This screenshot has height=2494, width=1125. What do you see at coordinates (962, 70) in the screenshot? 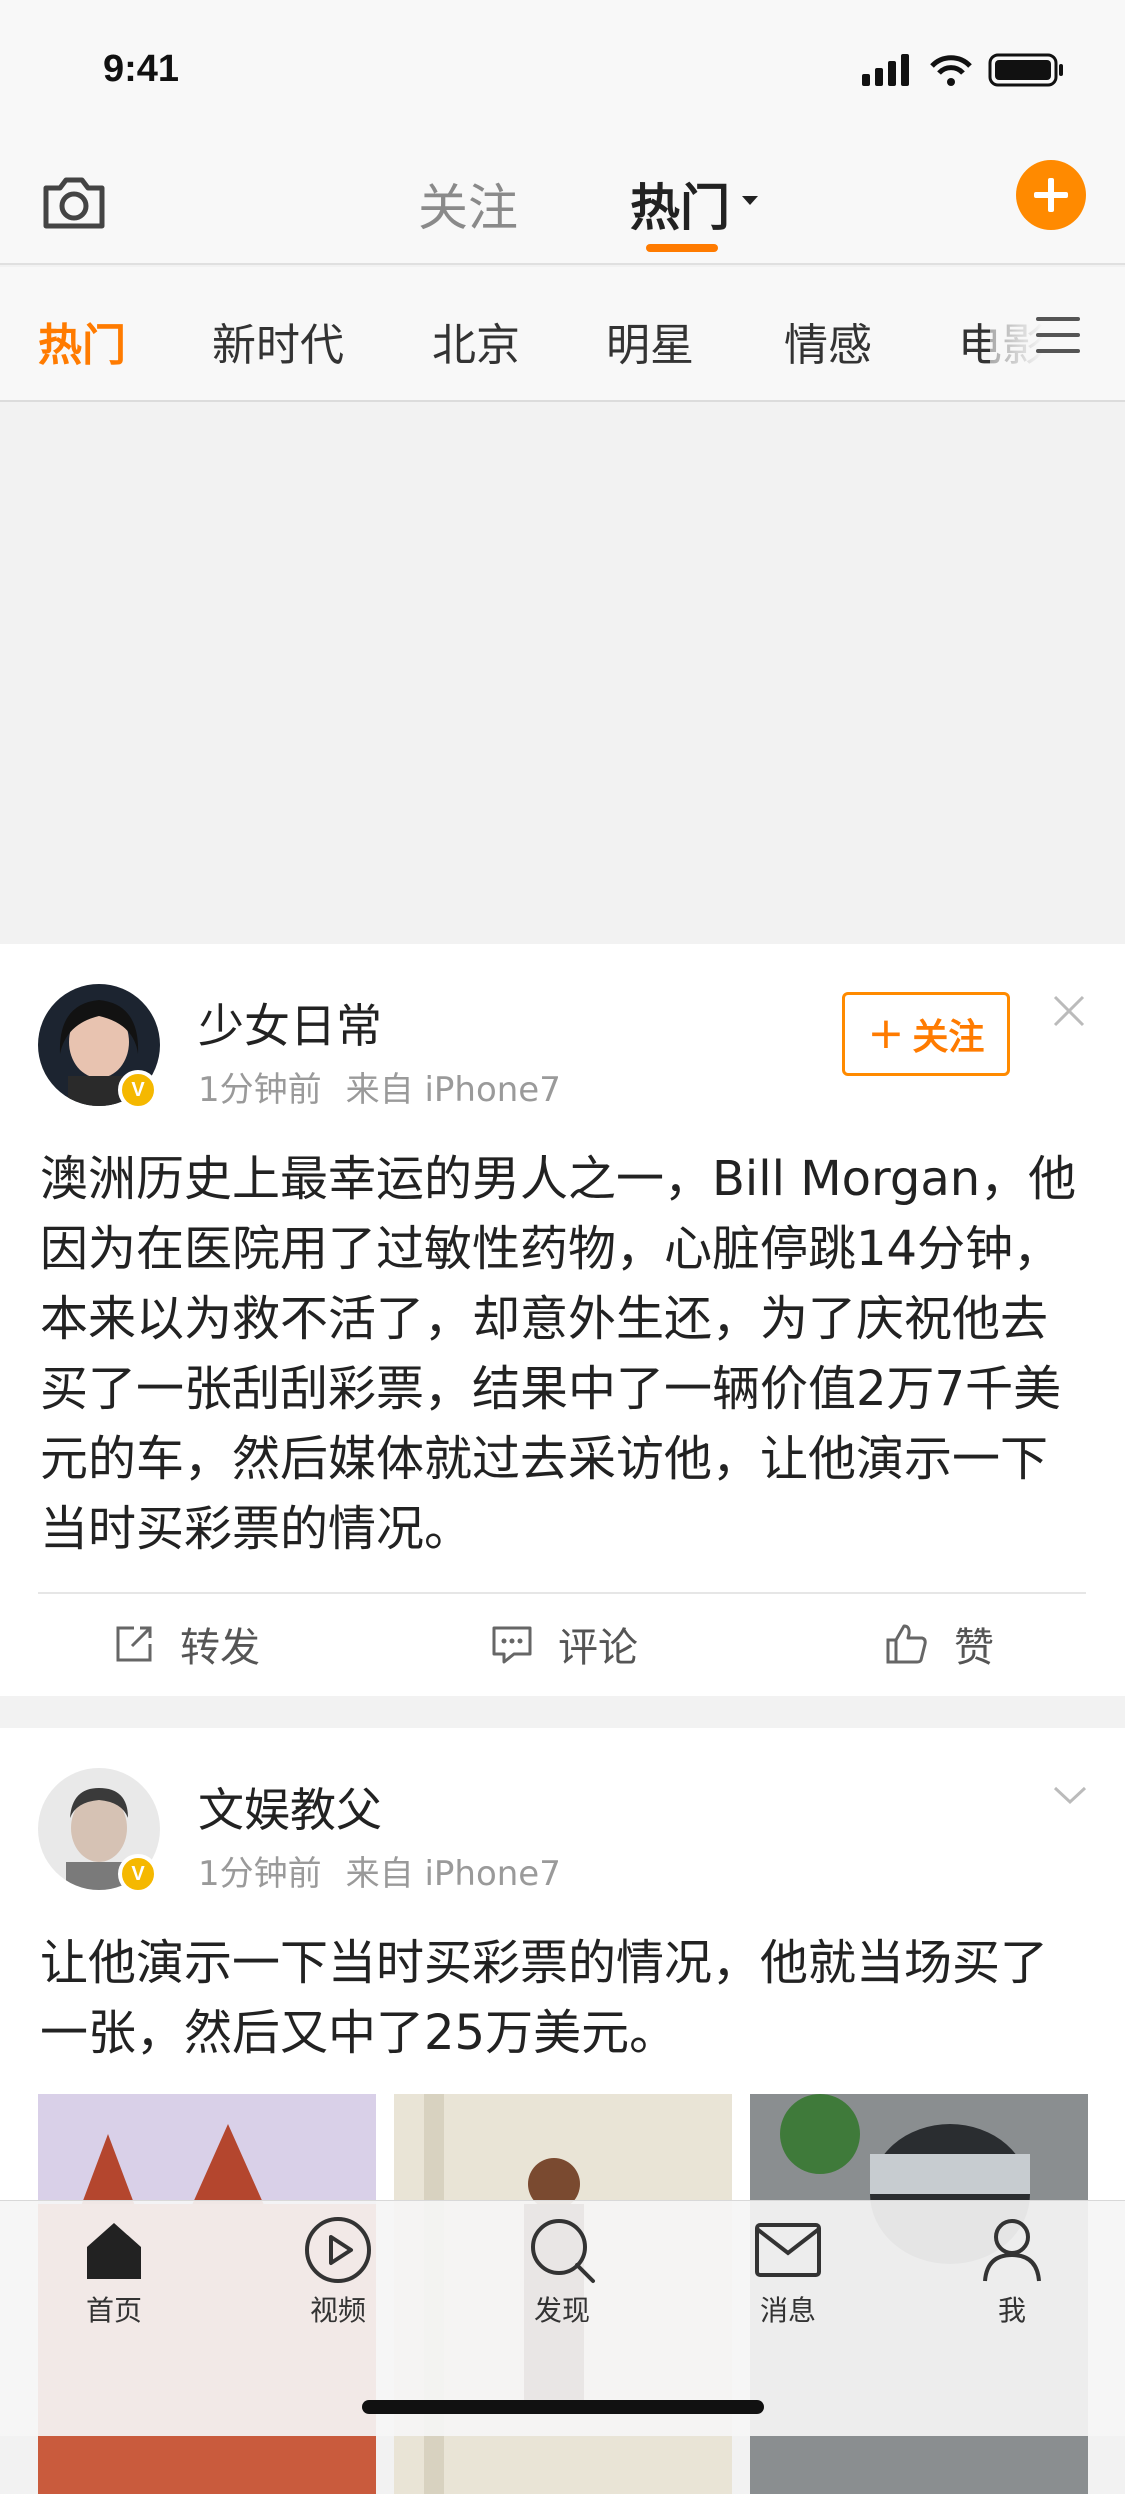
I see `status-icons` at bounding box center [962, 70].